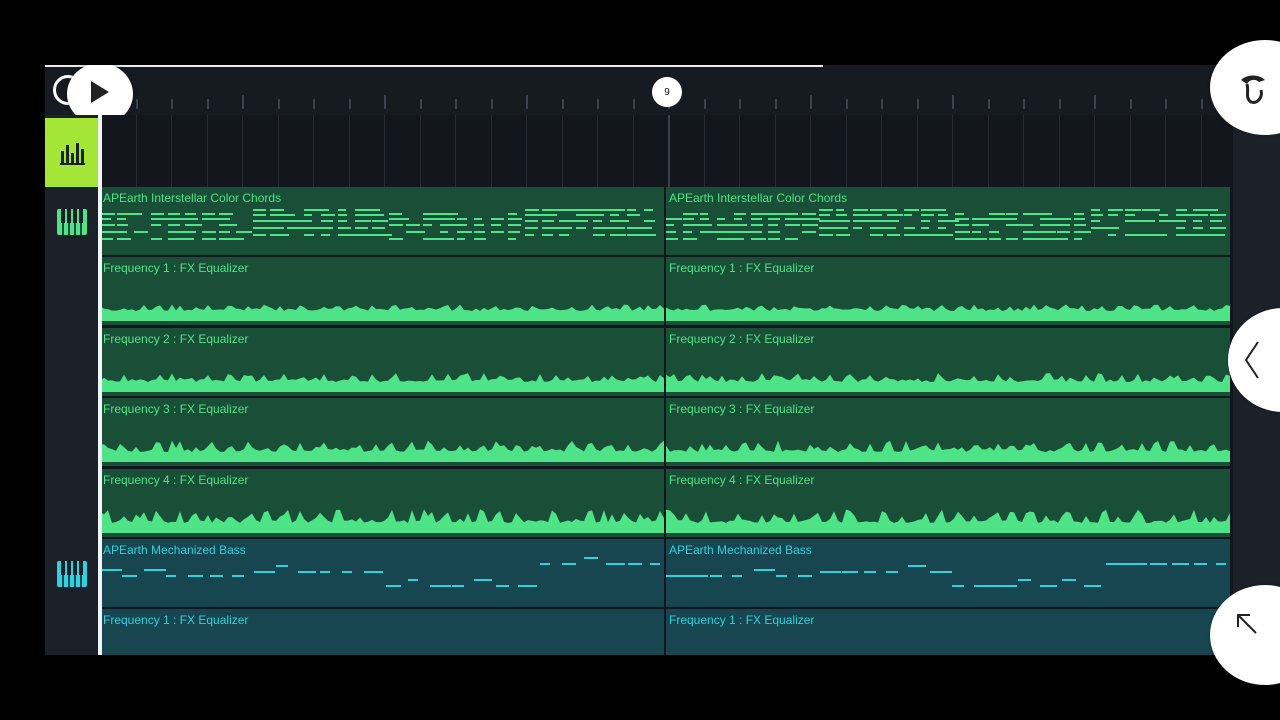 The height and width of the screenshot is (720, 1280). I want to click on play-icon, so click(100, 92).